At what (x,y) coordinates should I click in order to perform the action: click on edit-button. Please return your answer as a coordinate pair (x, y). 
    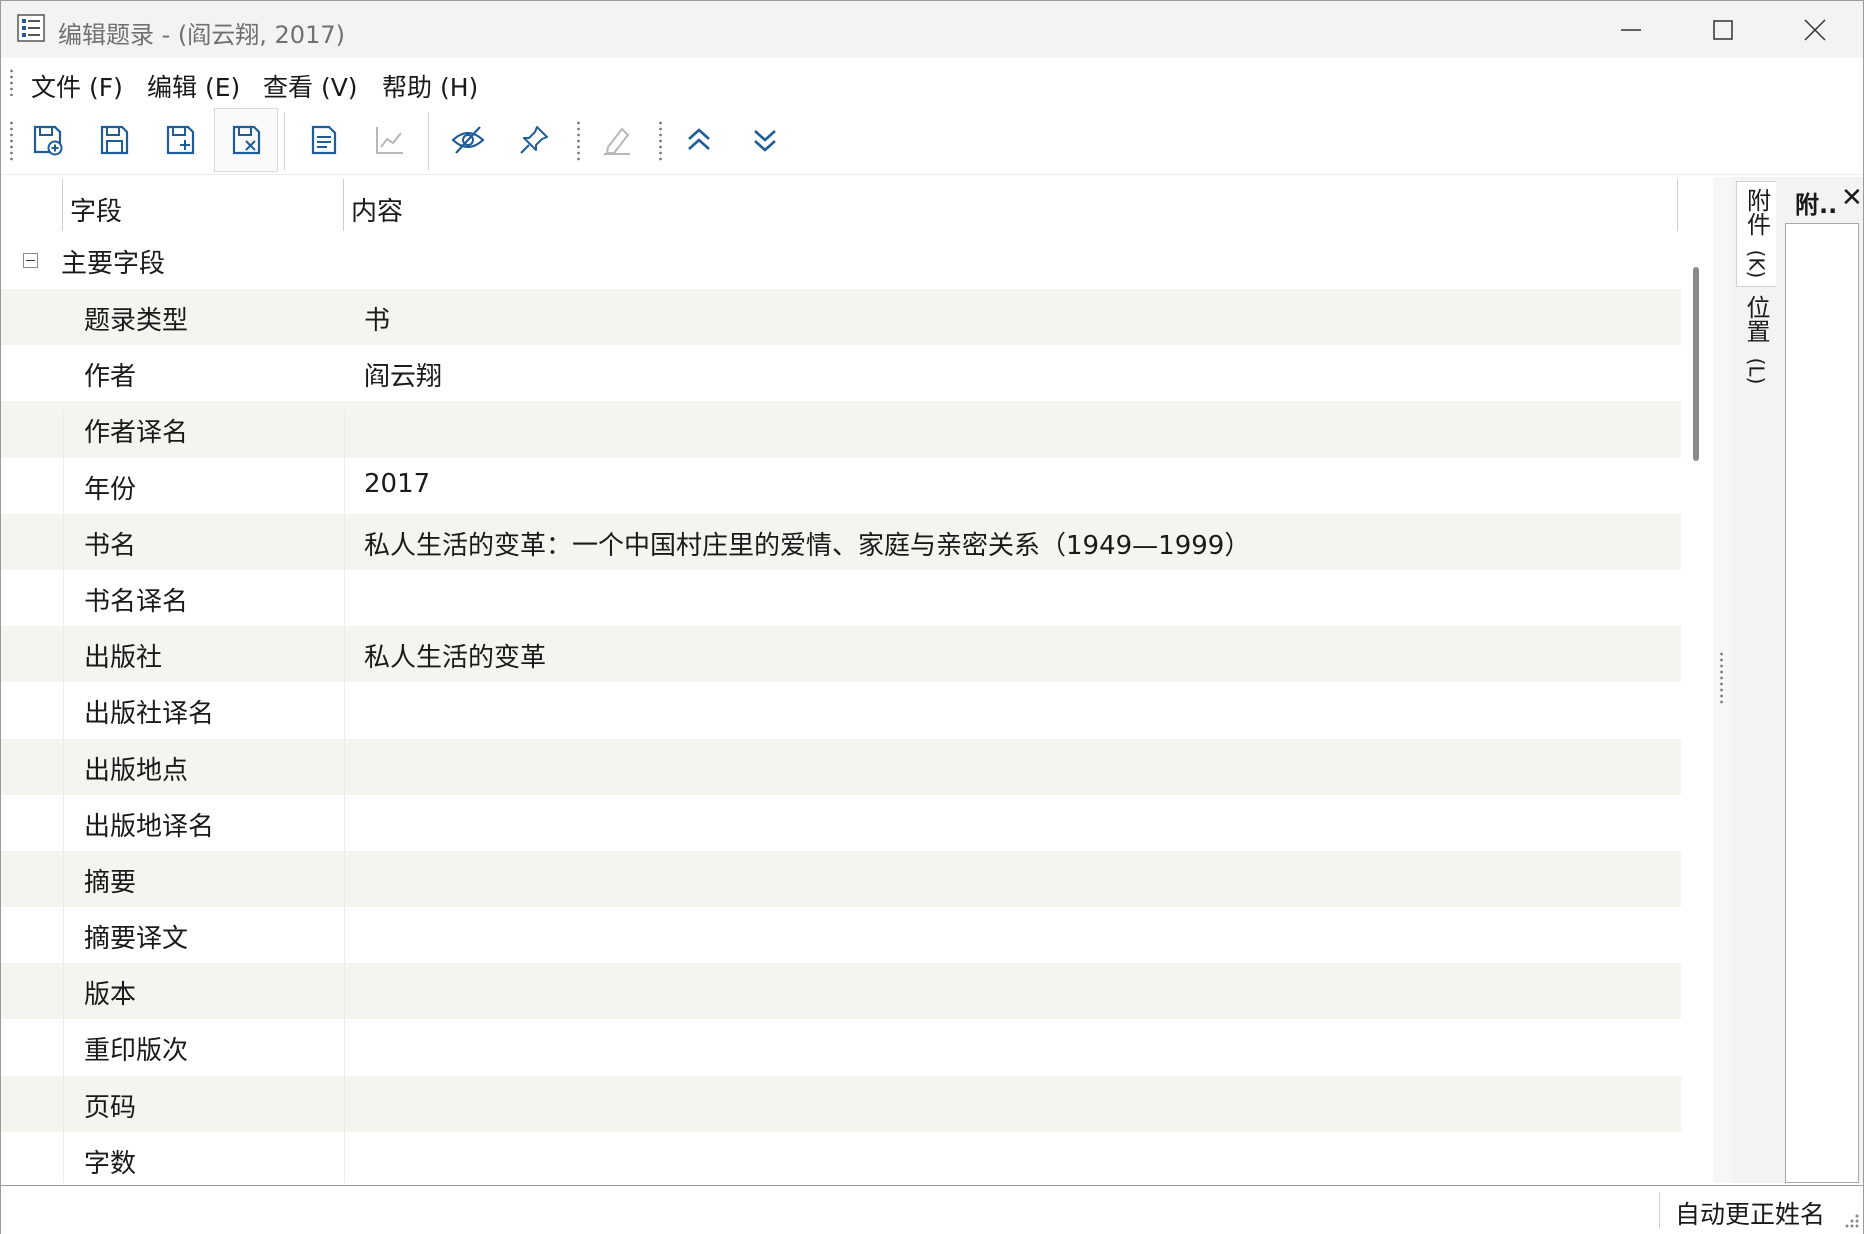
    Looking at the image, I should click on (617, 140).